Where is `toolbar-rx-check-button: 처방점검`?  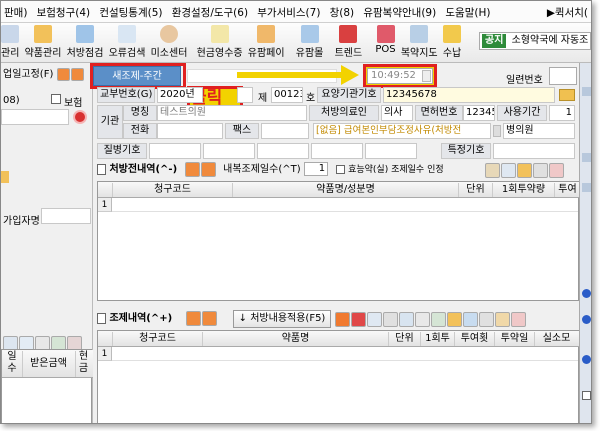 toolbar-rx-check-button: 처방점검 is located at coordinates (85, 41).